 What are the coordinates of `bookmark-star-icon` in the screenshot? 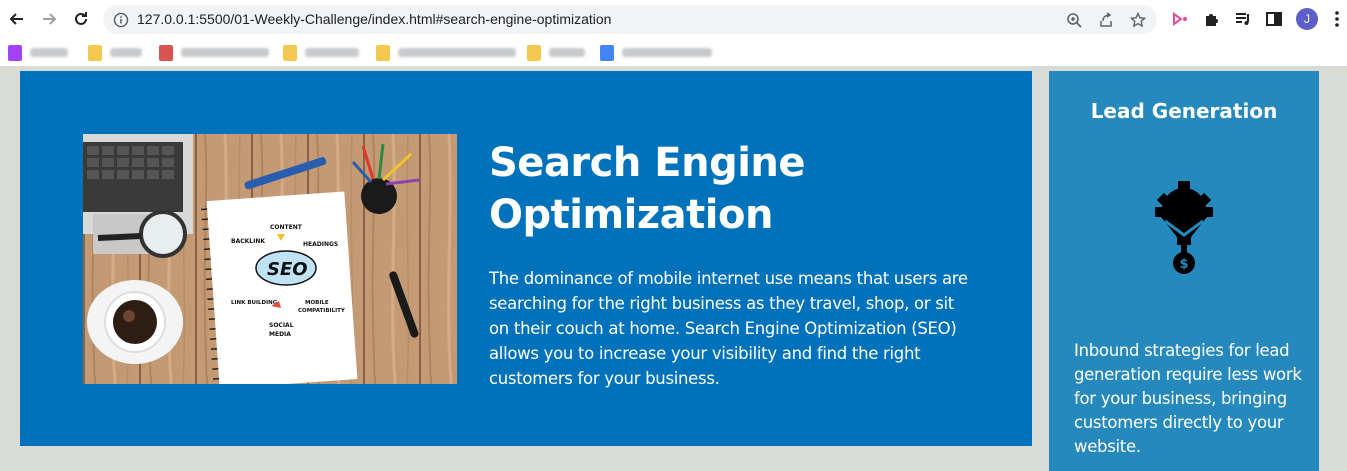 It's located at (1138, 20).